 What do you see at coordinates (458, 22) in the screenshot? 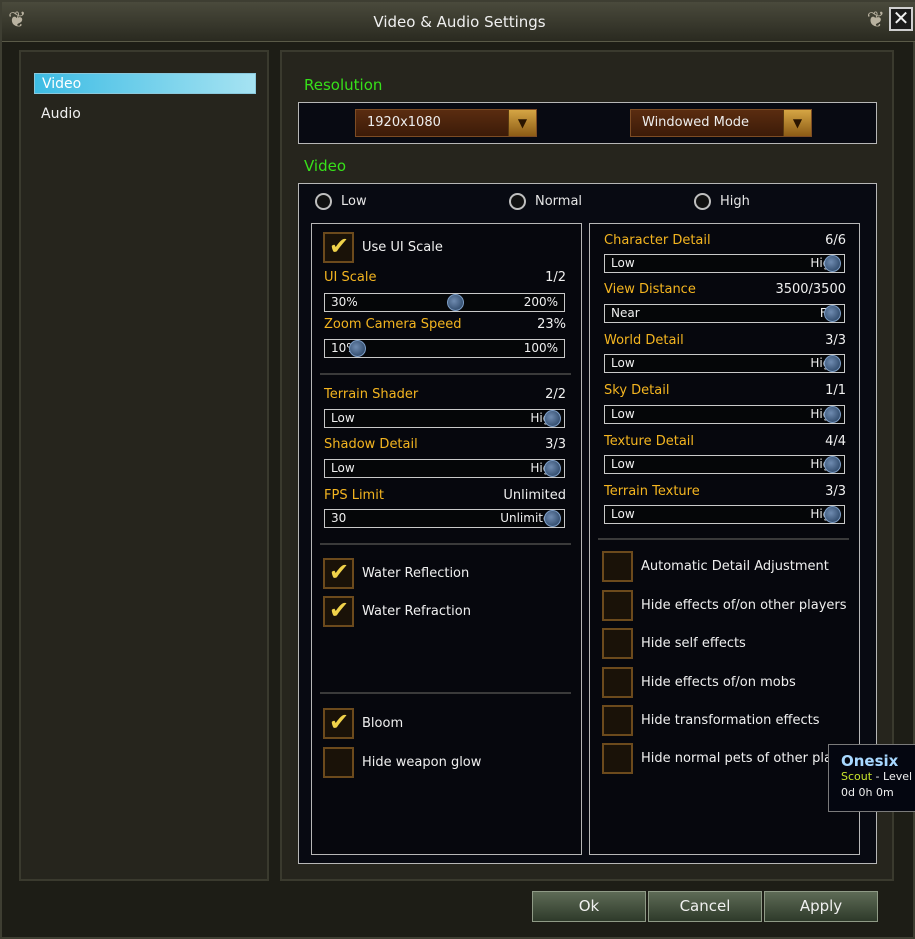
I see `title-bar: ❦ Video & Audio Settings ❦ ✕` at bounding box center [458, 22].